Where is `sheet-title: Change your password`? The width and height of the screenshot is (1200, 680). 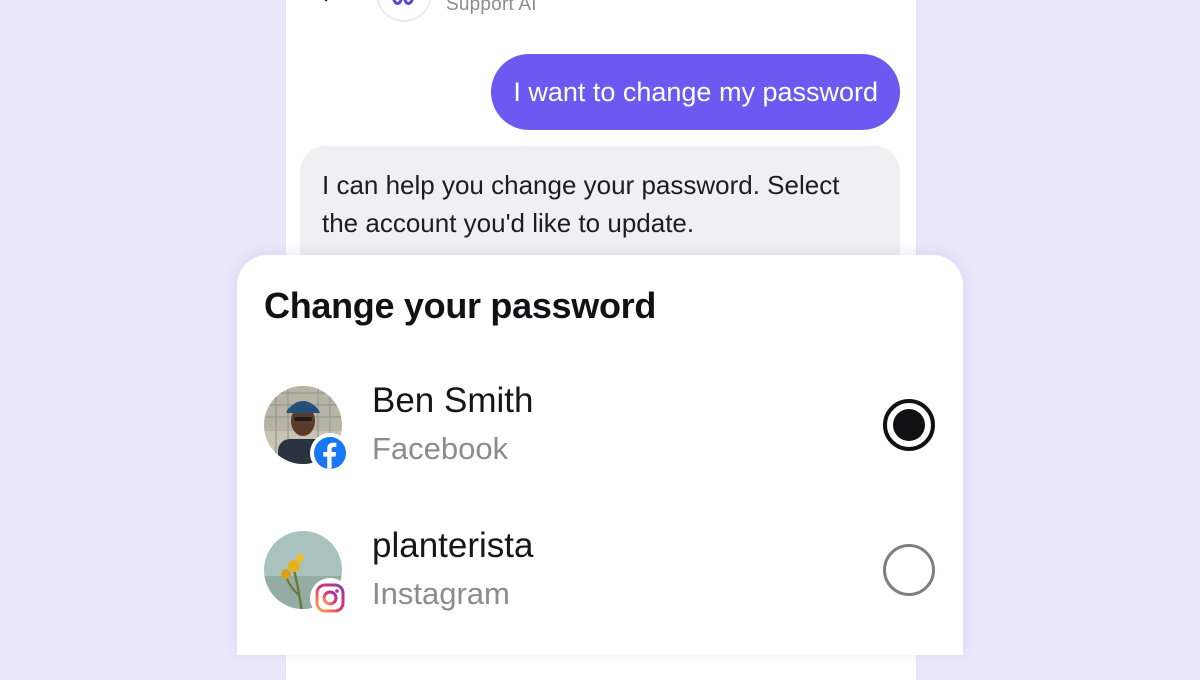 sheet-title: Change your password is located at coordinates (460, 305).